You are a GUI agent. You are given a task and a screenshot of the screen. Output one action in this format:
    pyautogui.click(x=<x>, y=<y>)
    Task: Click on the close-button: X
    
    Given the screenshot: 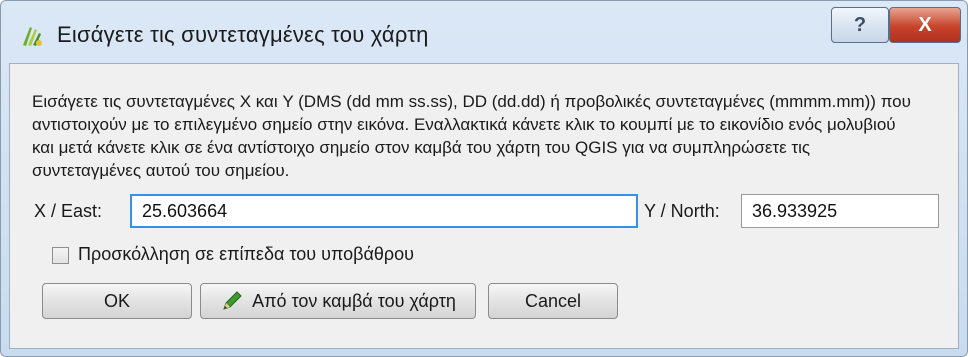 What is the action you would take?
    pyautogui.click(x=925, y=25)
    